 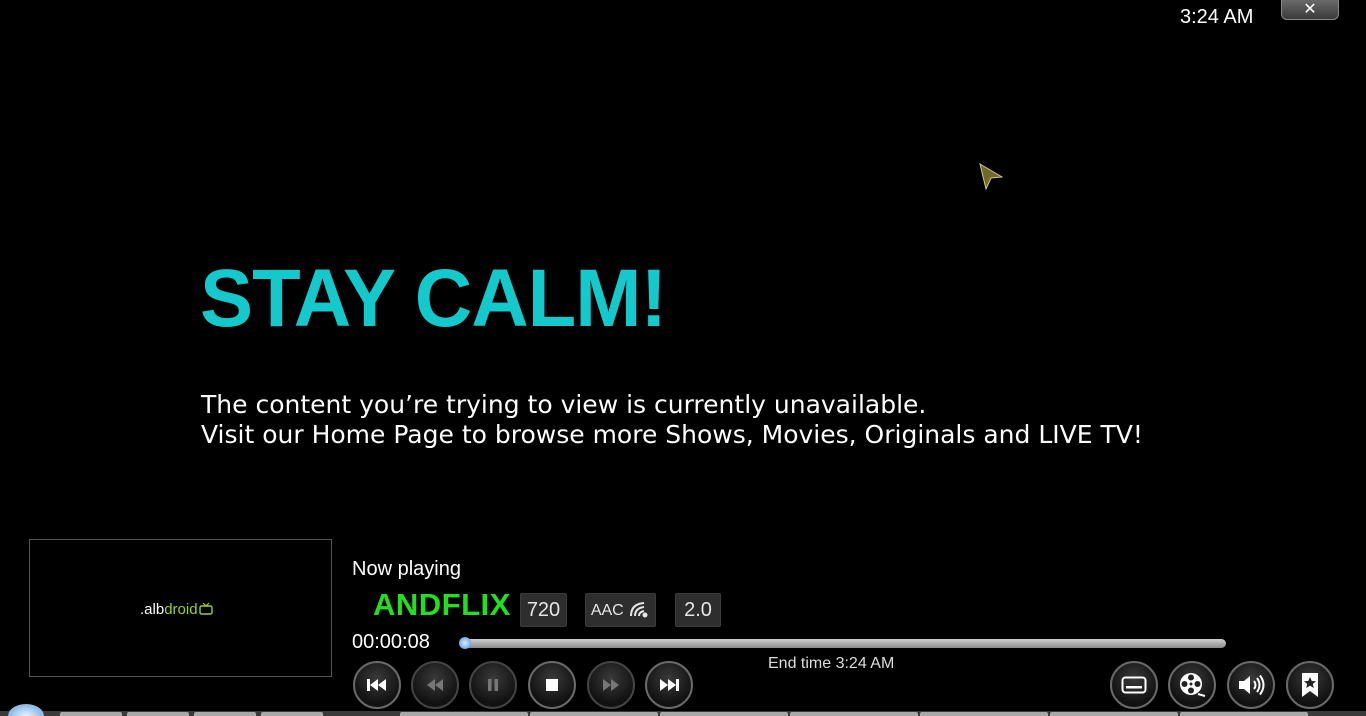 I want to click on pause-icon, so click(x=493, y=685).